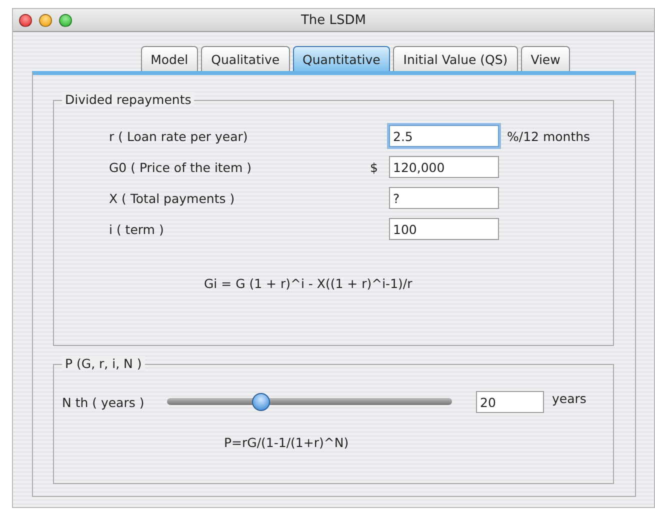 The height and width of the screenshot is (514, 655). I want to click on close-button, so click(25, 20).